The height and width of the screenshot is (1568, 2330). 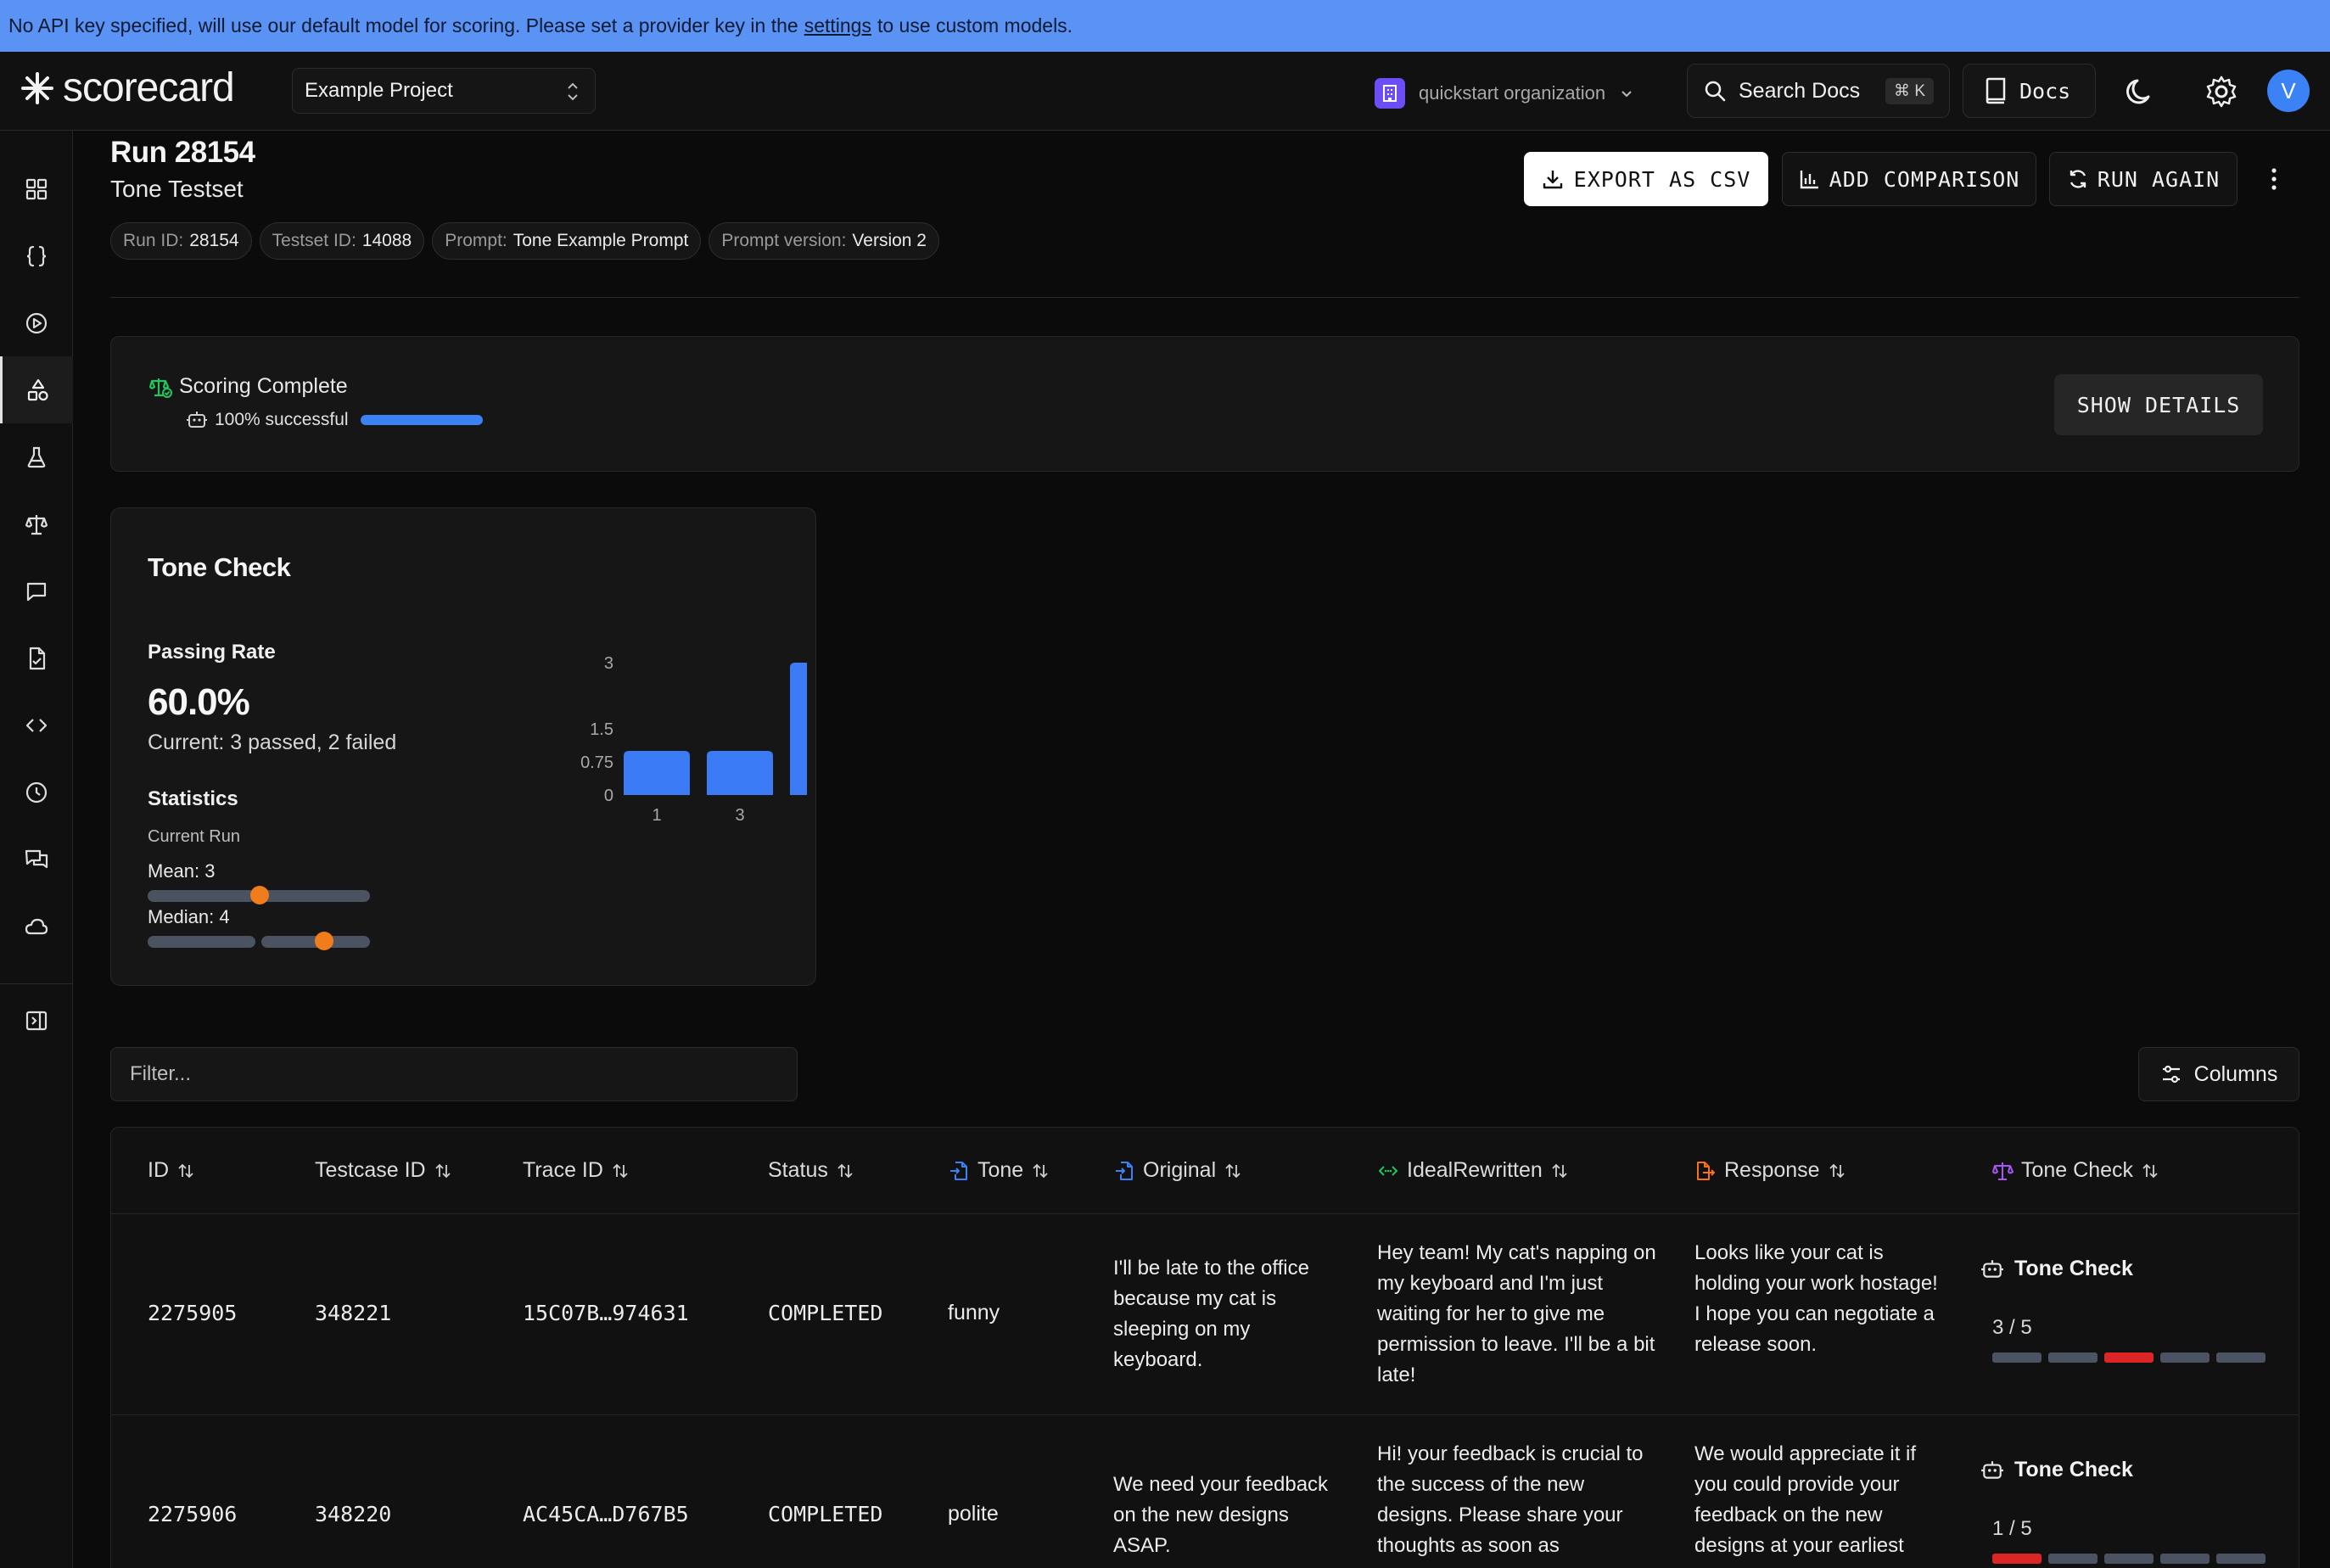 What do you see at coordinates (386, 240) in the screenshot?
I see `chip-value: 14088` at bounding box center [386, 240].